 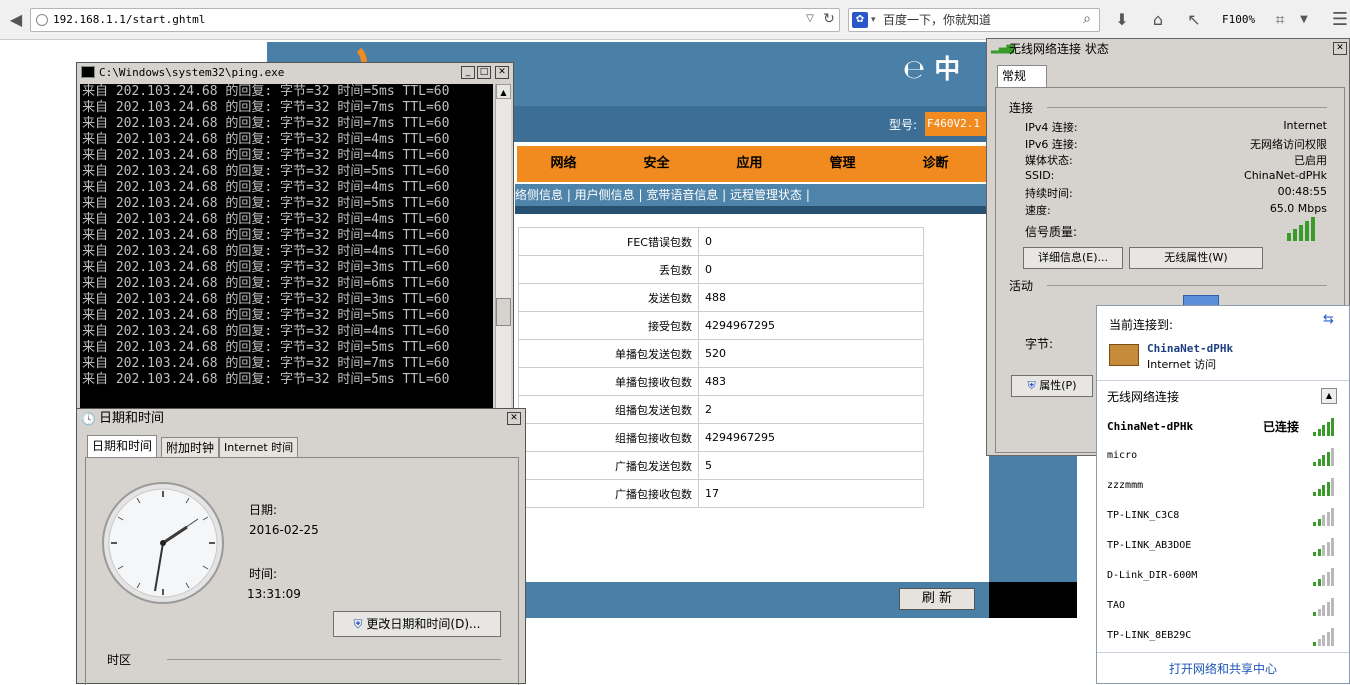 I want to click on refresh-button: 刷 新, so click(x=937, y=599).